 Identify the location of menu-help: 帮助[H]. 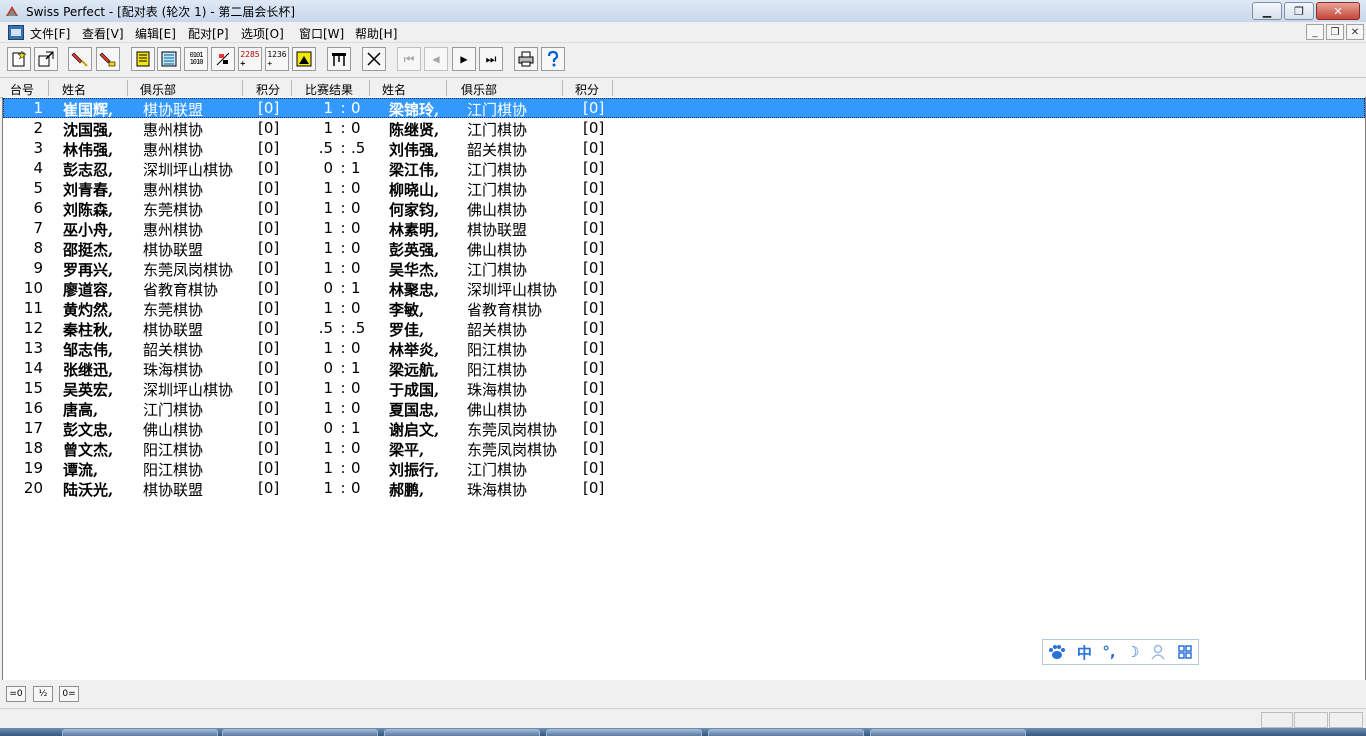
(376, 33).